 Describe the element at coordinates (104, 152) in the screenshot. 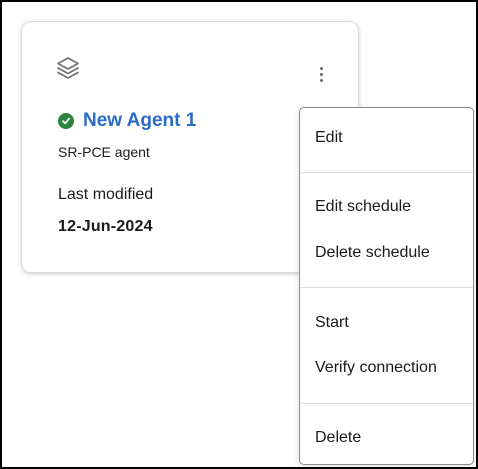

I see `agent-type-label: SR-PCE agent` at that location.